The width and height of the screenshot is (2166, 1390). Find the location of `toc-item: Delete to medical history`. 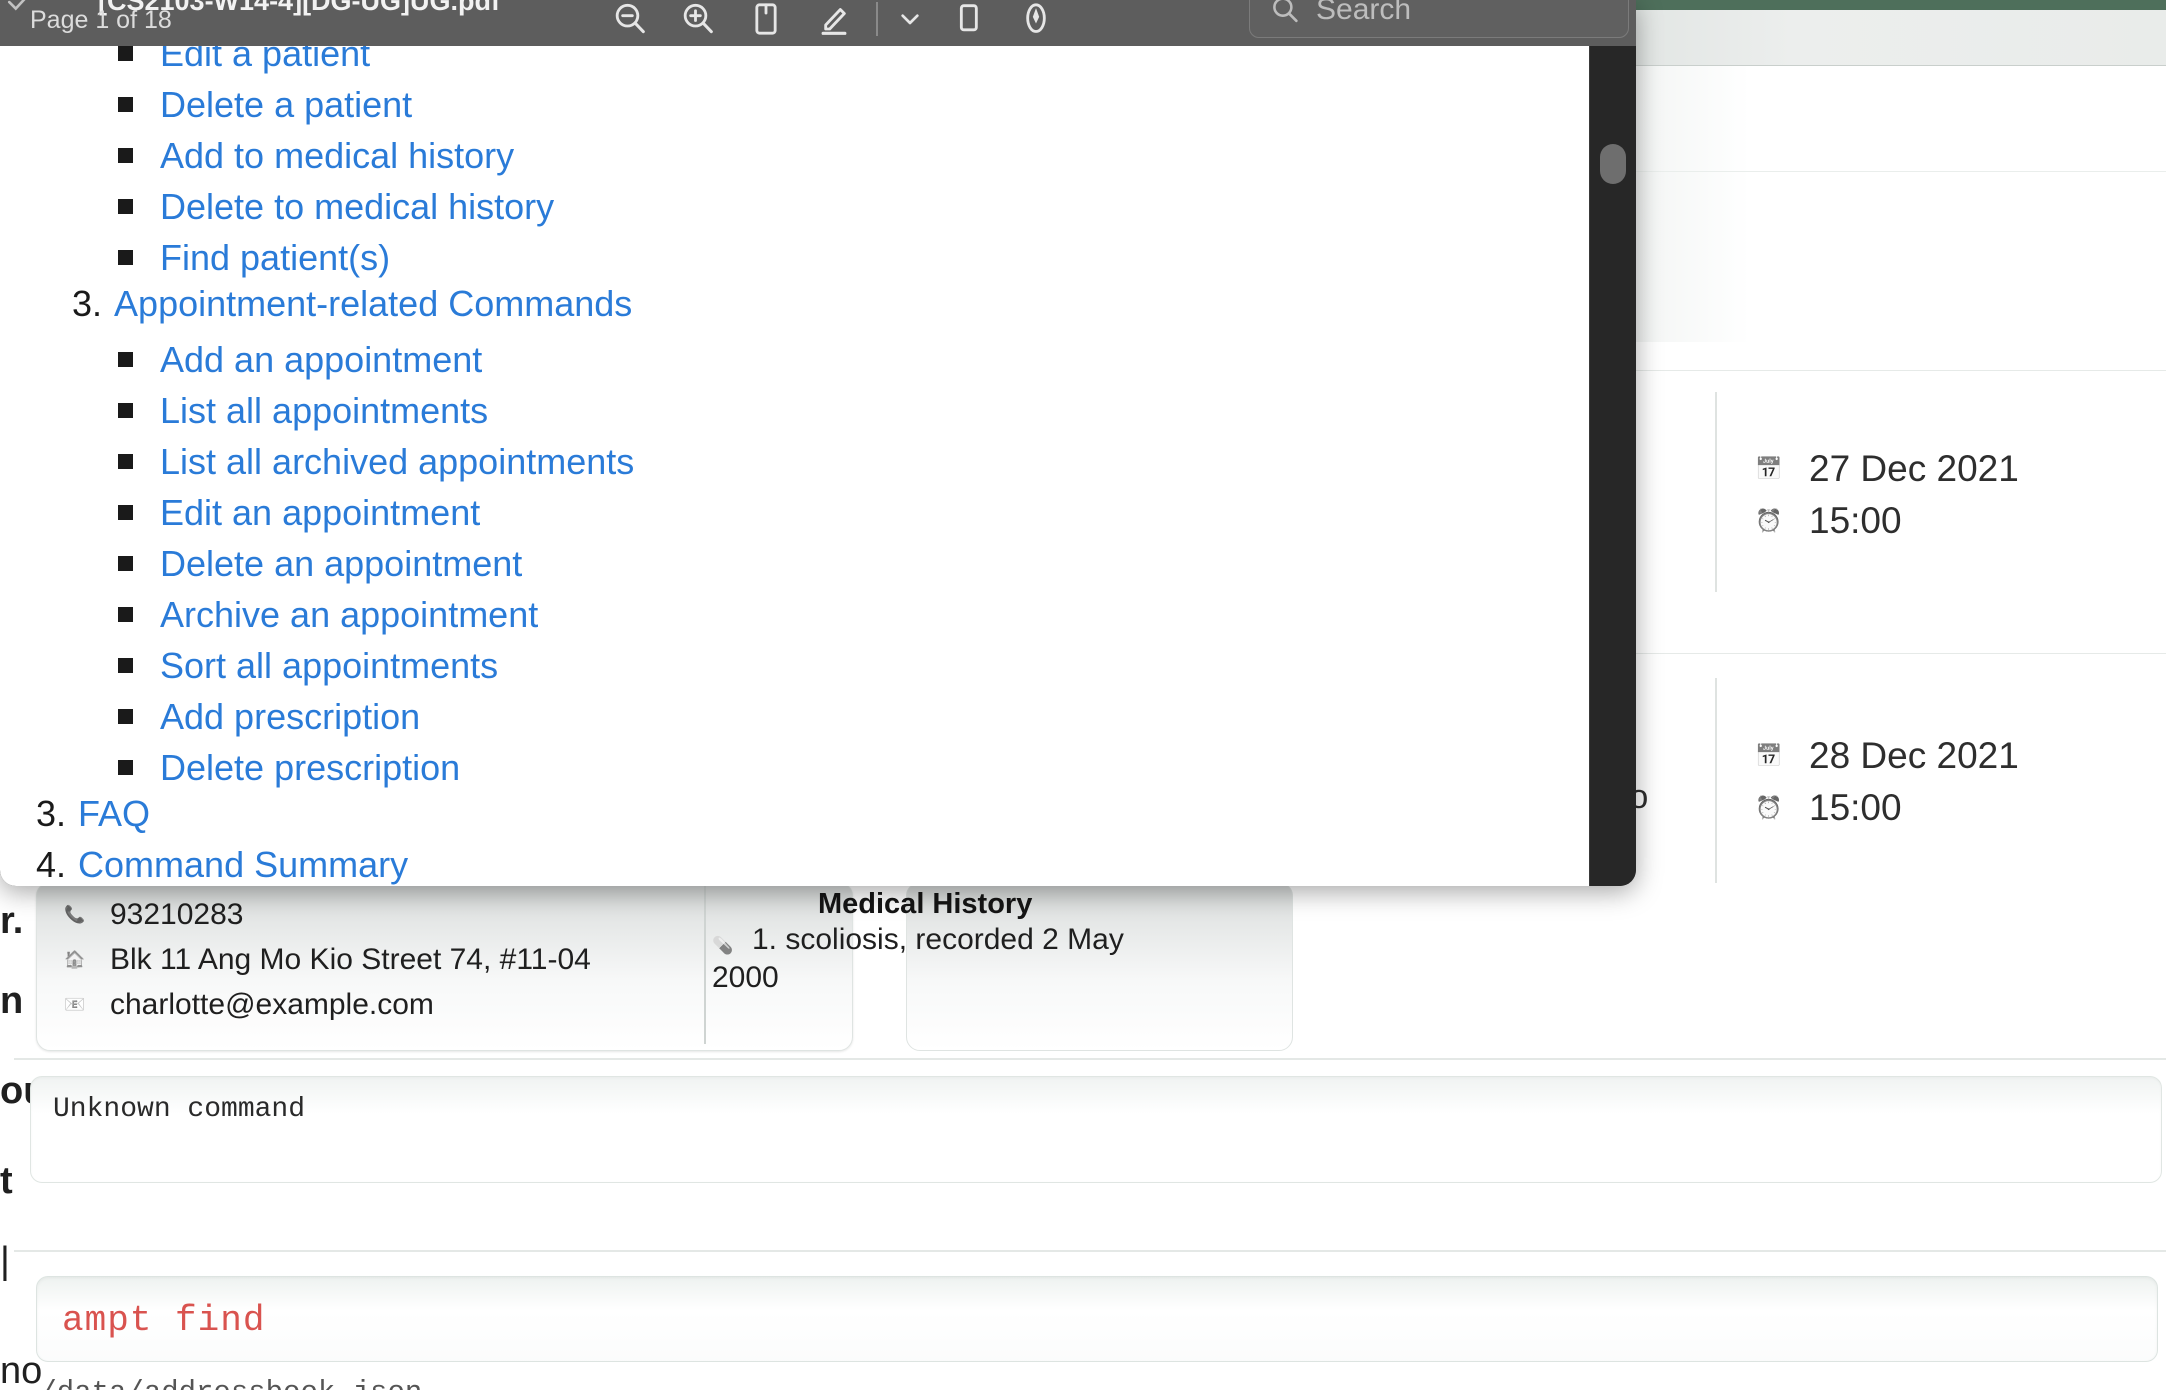

toc-item: Delete to medical history is located at coordinates (780, 206).